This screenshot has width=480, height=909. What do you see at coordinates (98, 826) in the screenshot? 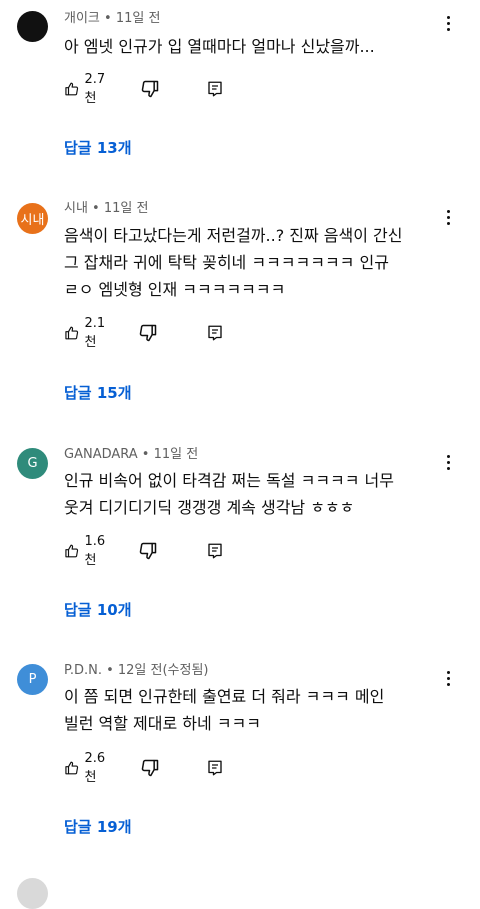
I see `view-replies-button: 답글 19개` at bounding box center [98, 826].